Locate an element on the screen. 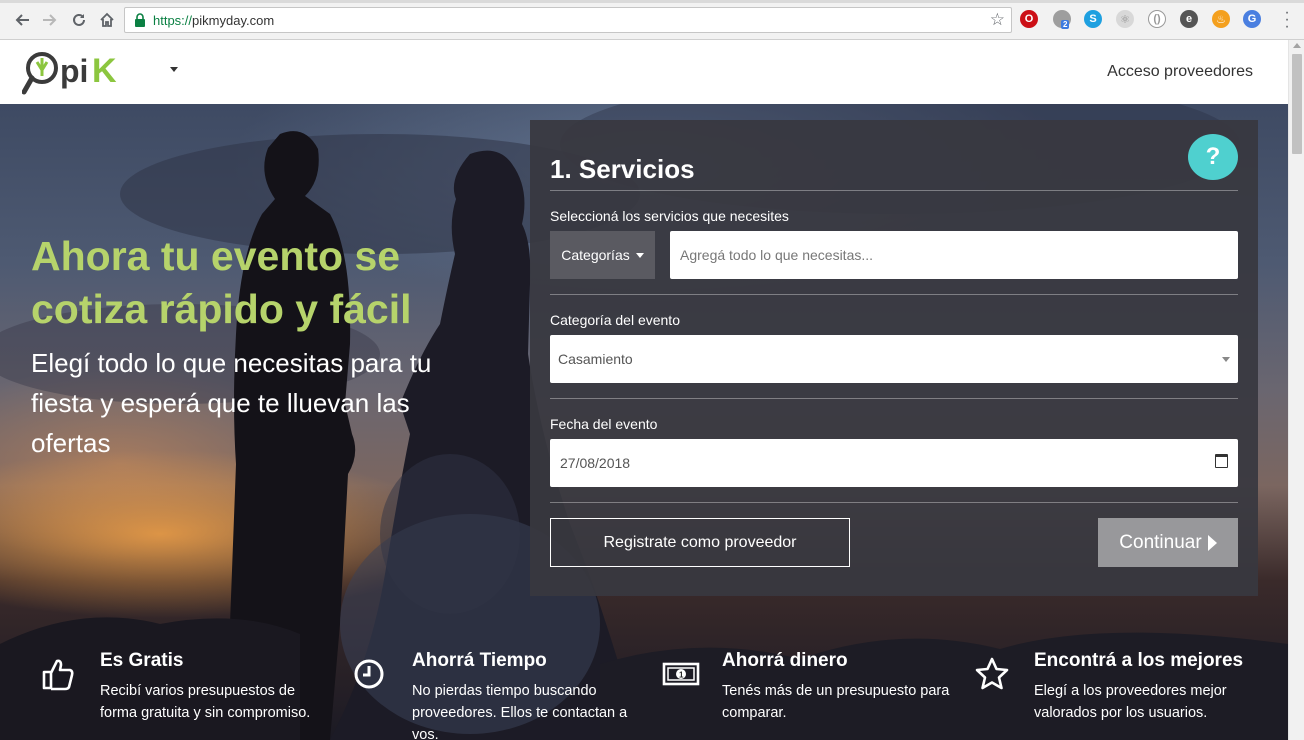 This screenshot has width=1304, height=740. clock-icon is located at coordinates (369, 674).